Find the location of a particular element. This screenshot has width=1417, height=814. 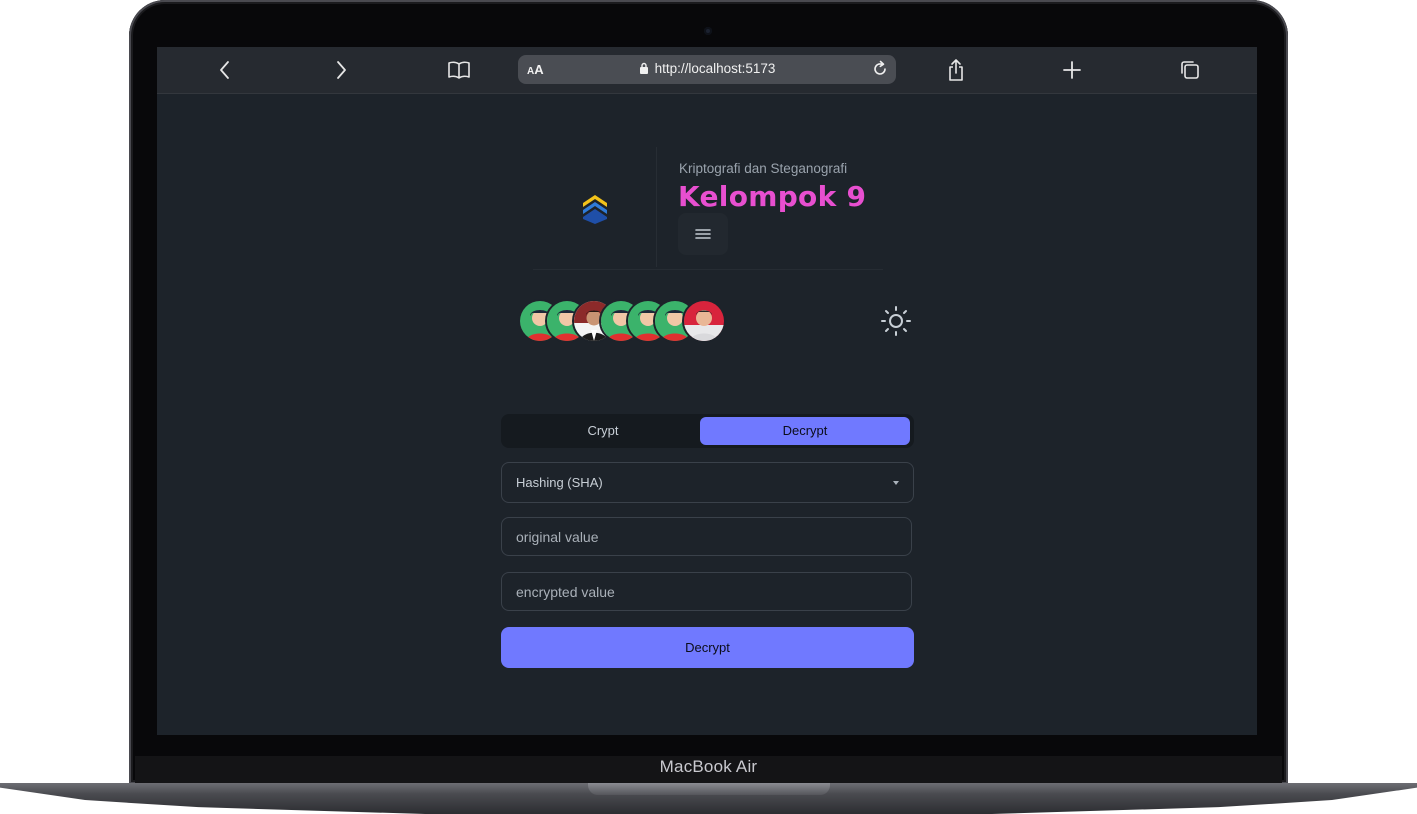

browser-toolbar: AA http://localhost:5173 is located at coordinates (707, 70).